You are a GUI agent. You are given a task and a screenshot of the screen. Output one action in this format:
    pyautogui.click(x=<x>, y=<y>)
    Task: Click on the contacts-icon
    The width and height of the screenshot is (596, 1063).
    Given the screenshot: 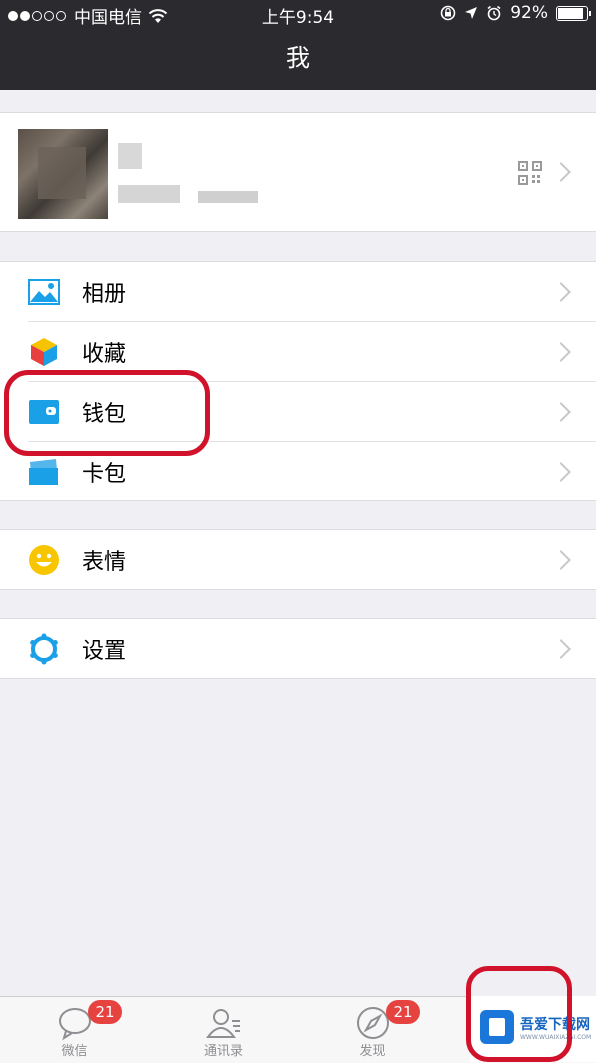 What is the action you would take?
    pyautogui.click(x=223, y=1023)
    